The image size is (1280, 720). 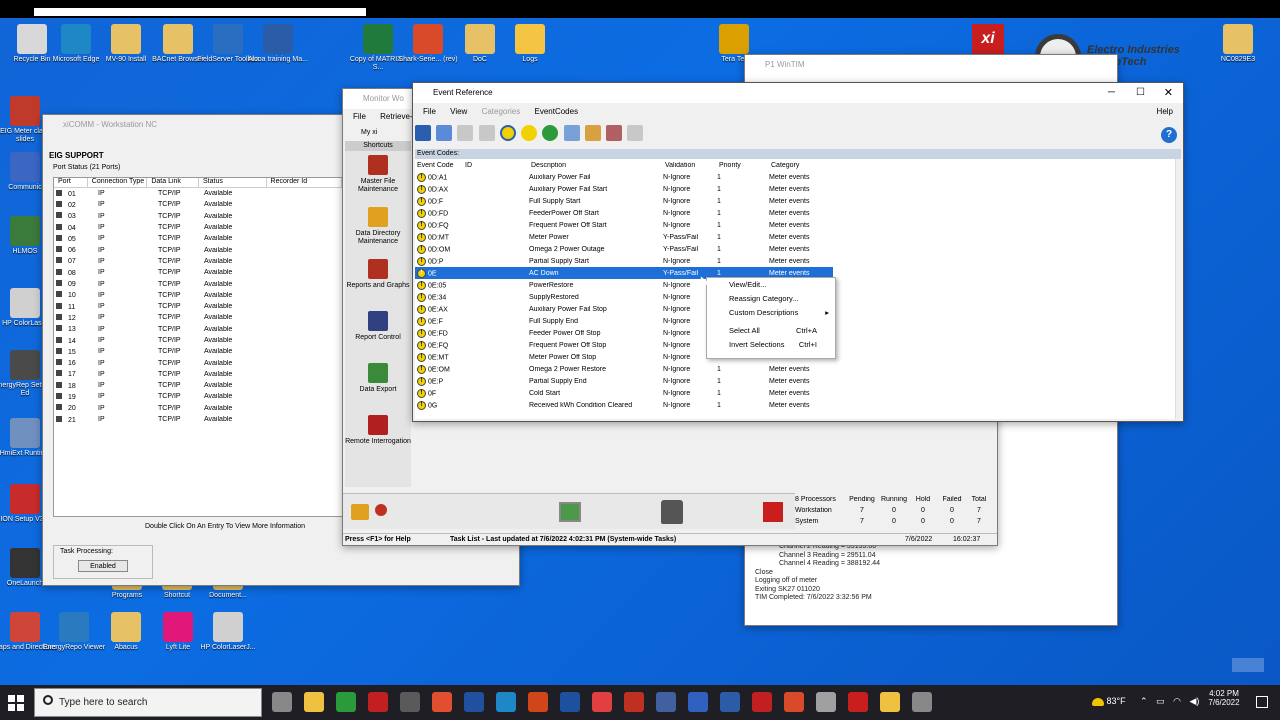 What do you see at coordinates (550, 133) in the screenshot?
I see `ok-icon` at bounding box center [550, 133].